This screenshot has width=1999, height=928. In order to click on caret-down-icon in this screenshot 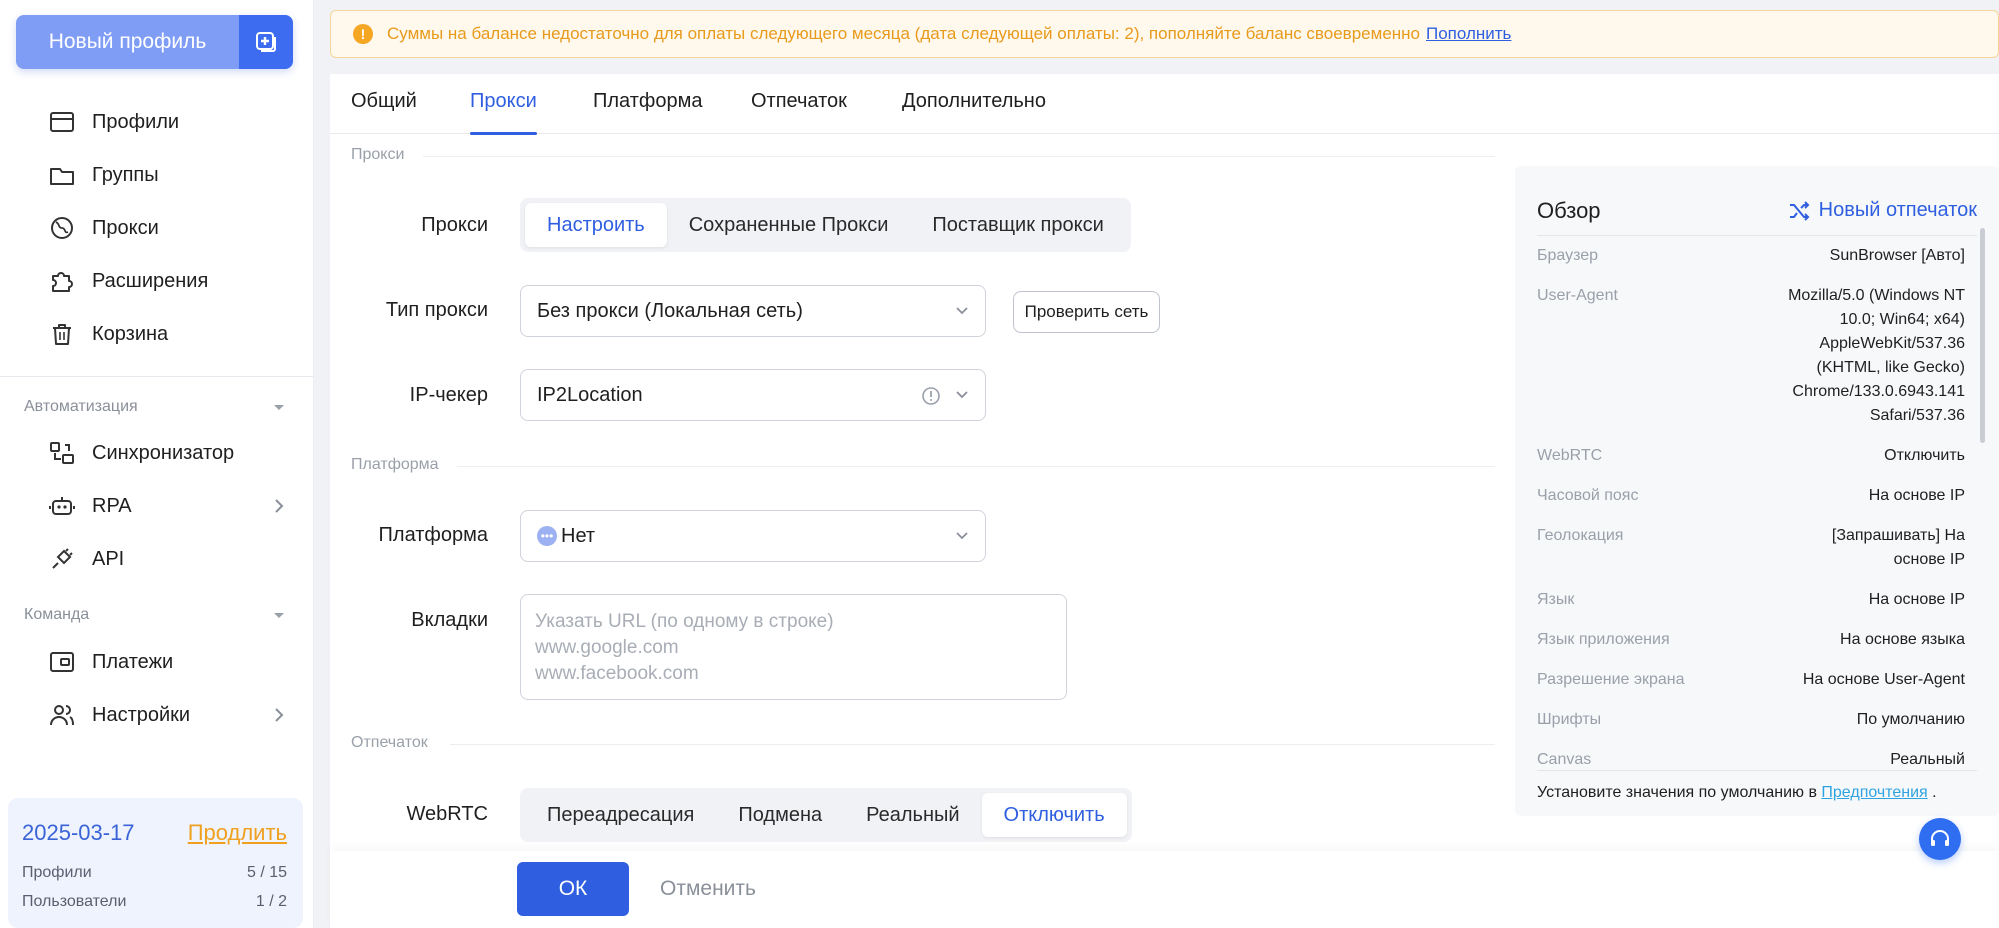, I will do `click(279, 615)`.